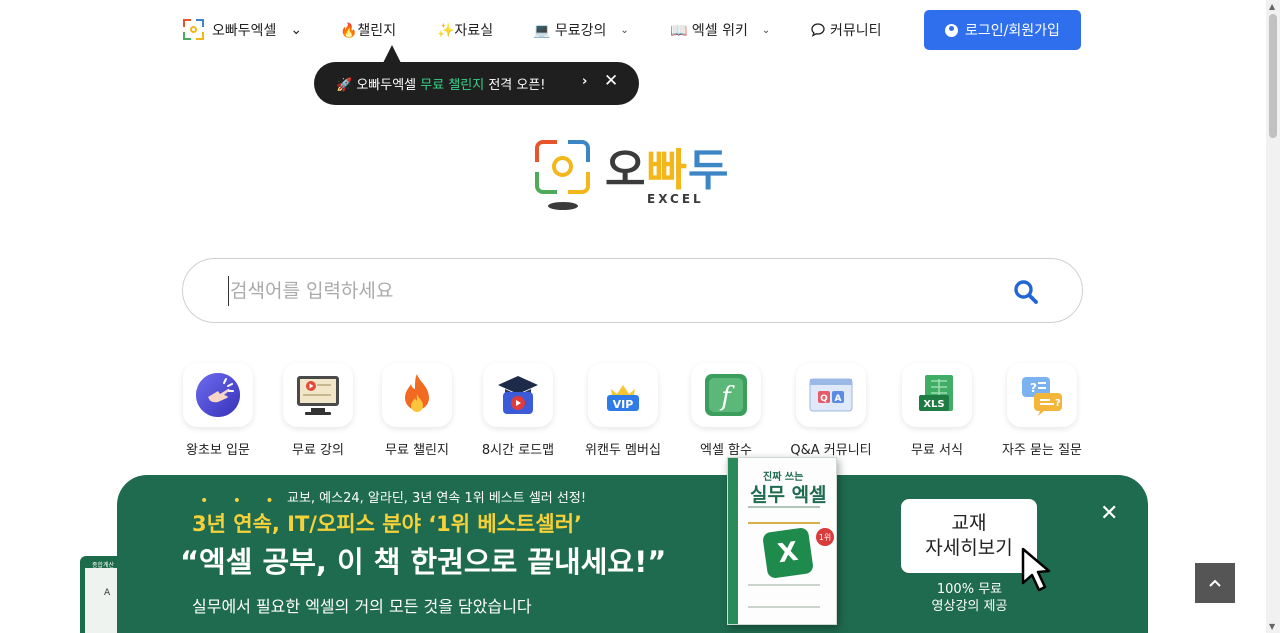 The height and width of the screenshot is (633, 1280). Describe the element at coordinates (675, 199) in the screenshot. I see `logo-subtitle: EXCEL` at that location.